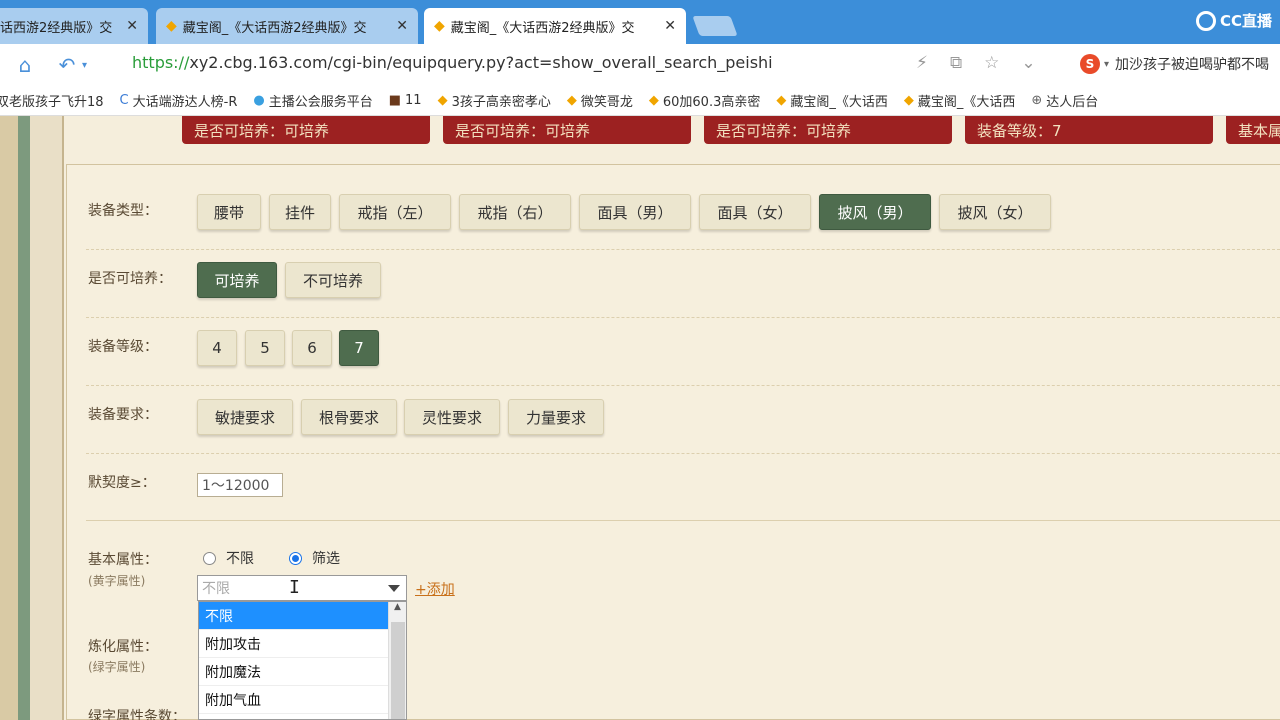  Describe the element at coordinates (875, 212) in the screenshot. I see `type-option-cloak-male: 披风（男）` at that location.